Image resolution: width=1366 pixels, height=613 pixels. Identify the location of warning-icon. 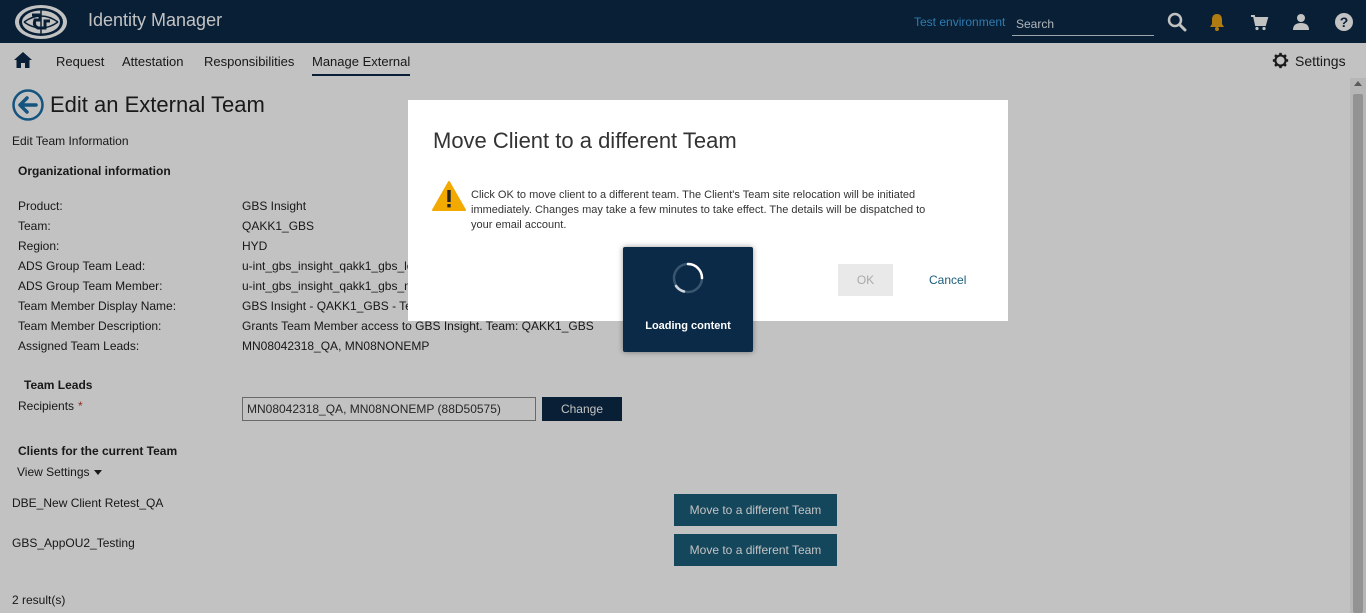
(449, 196).